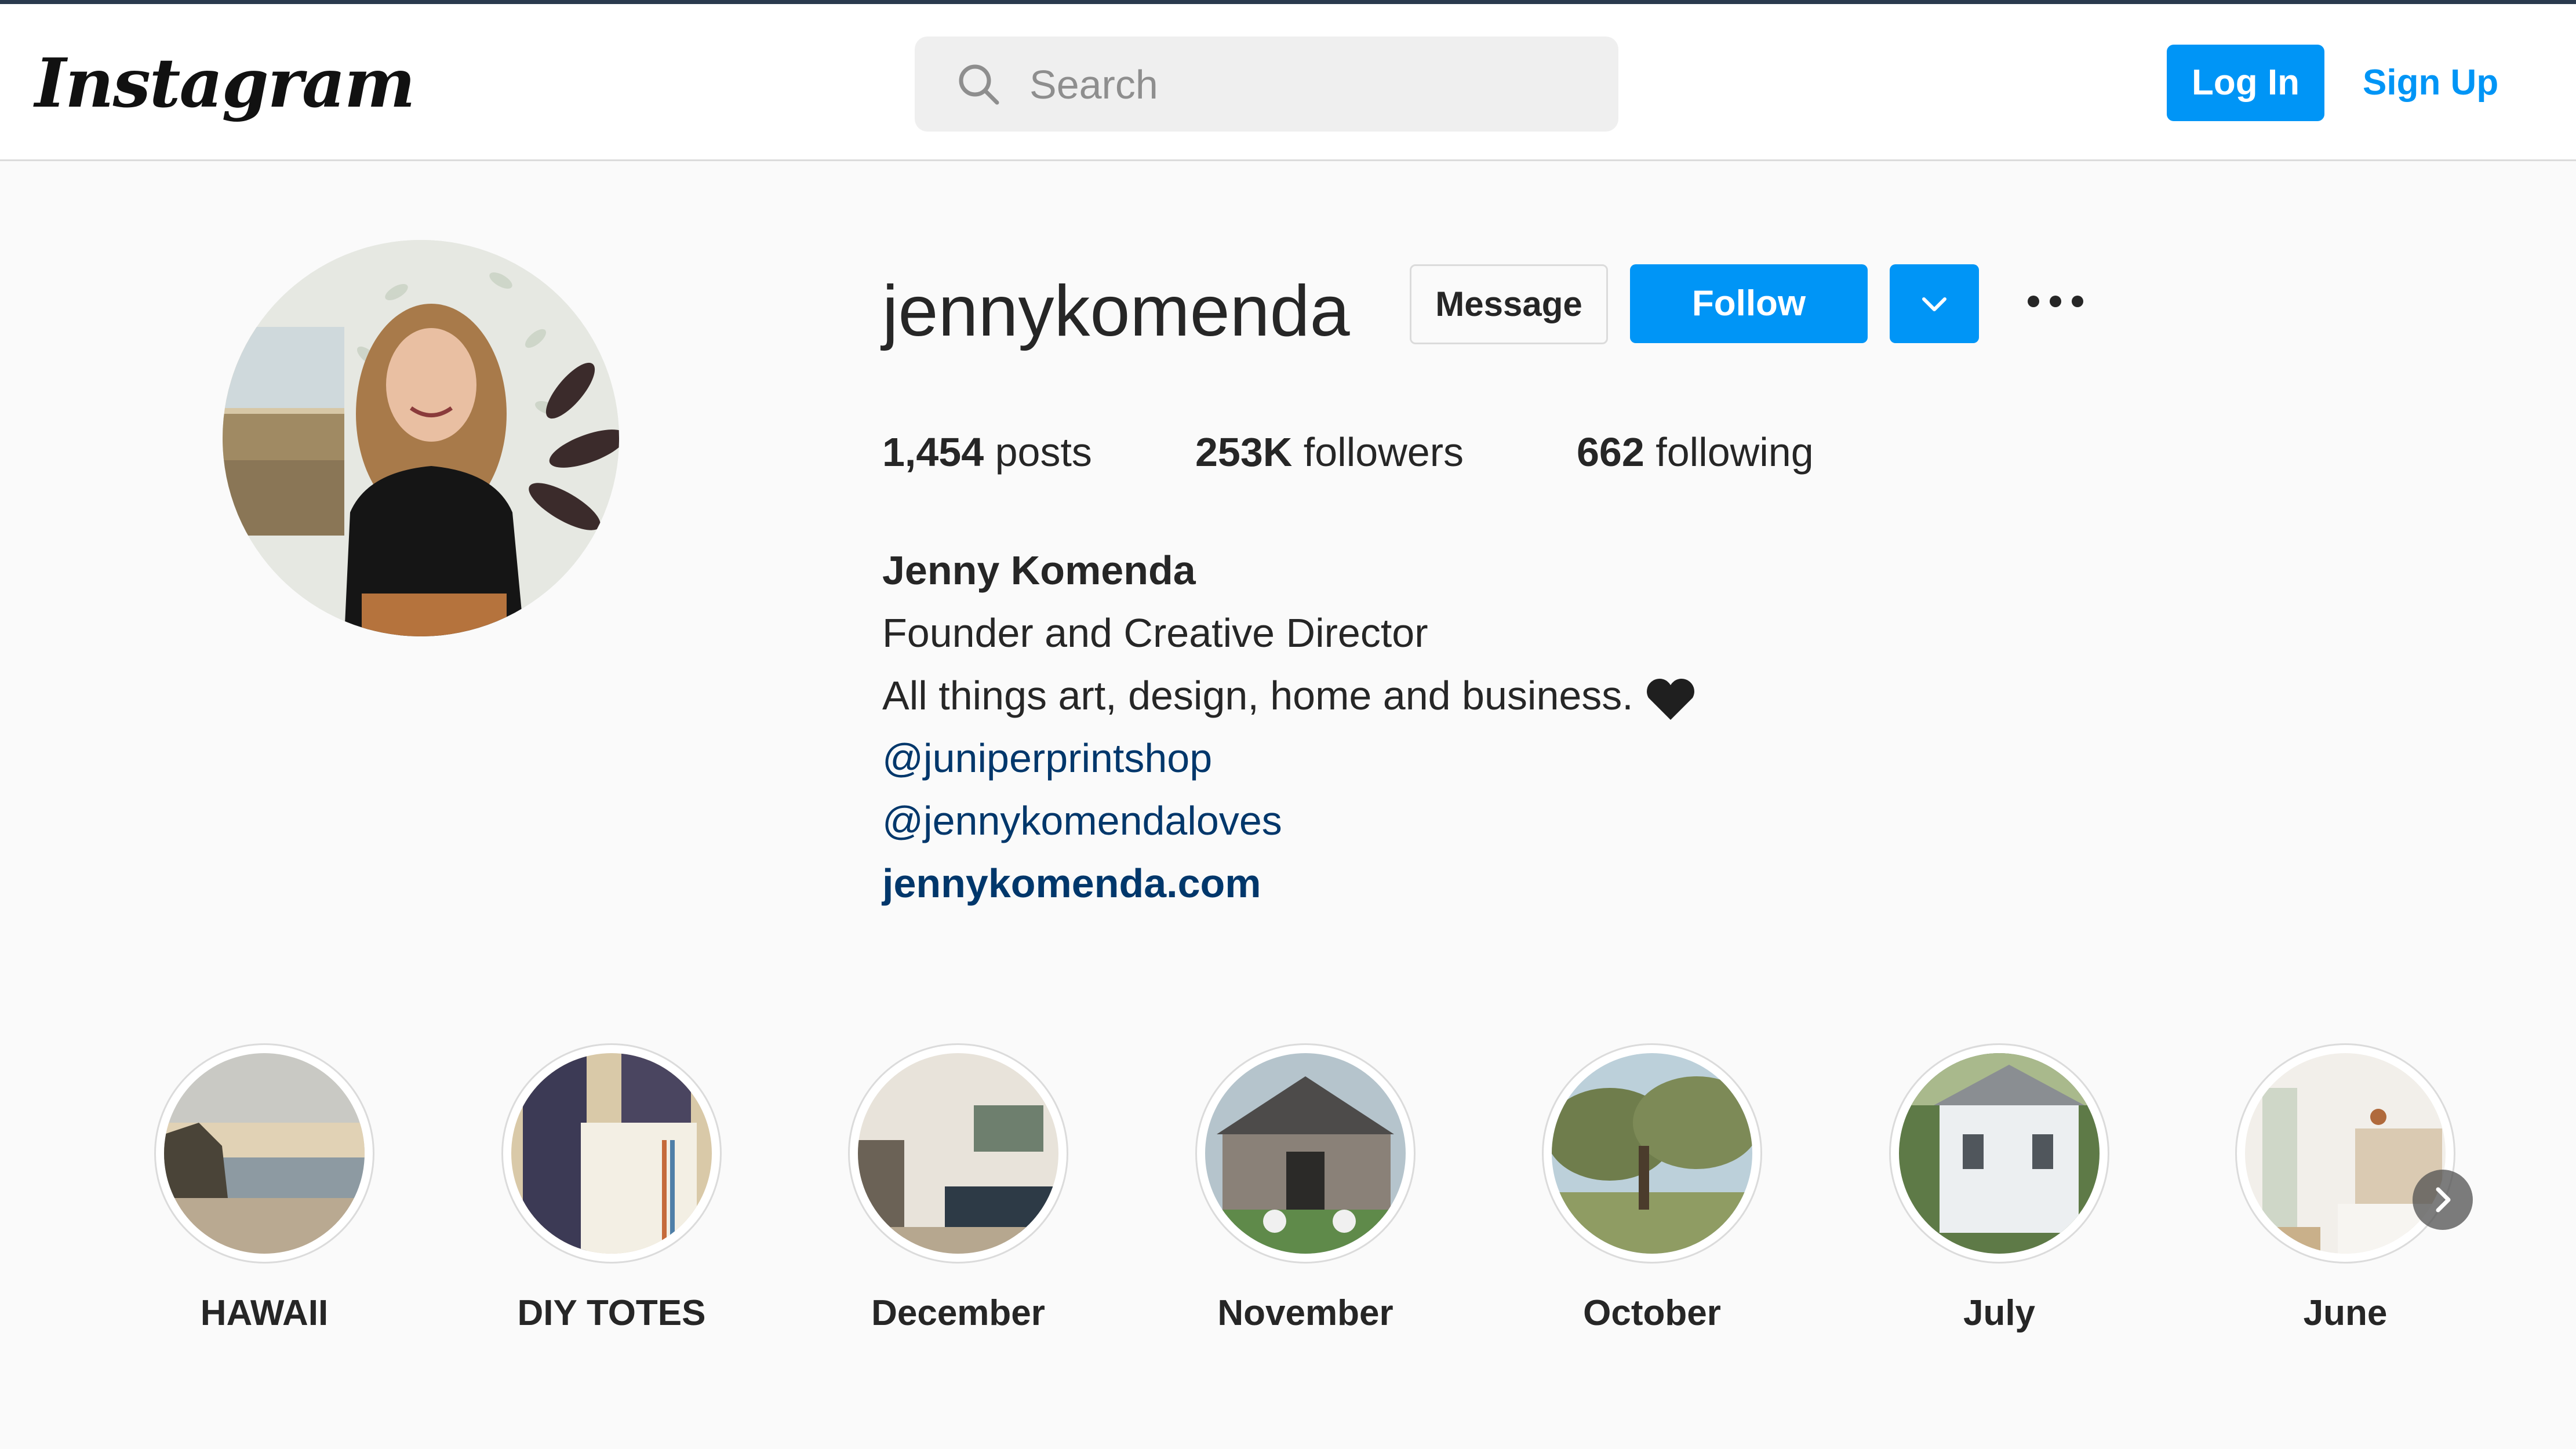  I want to click on bio-website-link: jennykomenda.com, so click(1290, 883).